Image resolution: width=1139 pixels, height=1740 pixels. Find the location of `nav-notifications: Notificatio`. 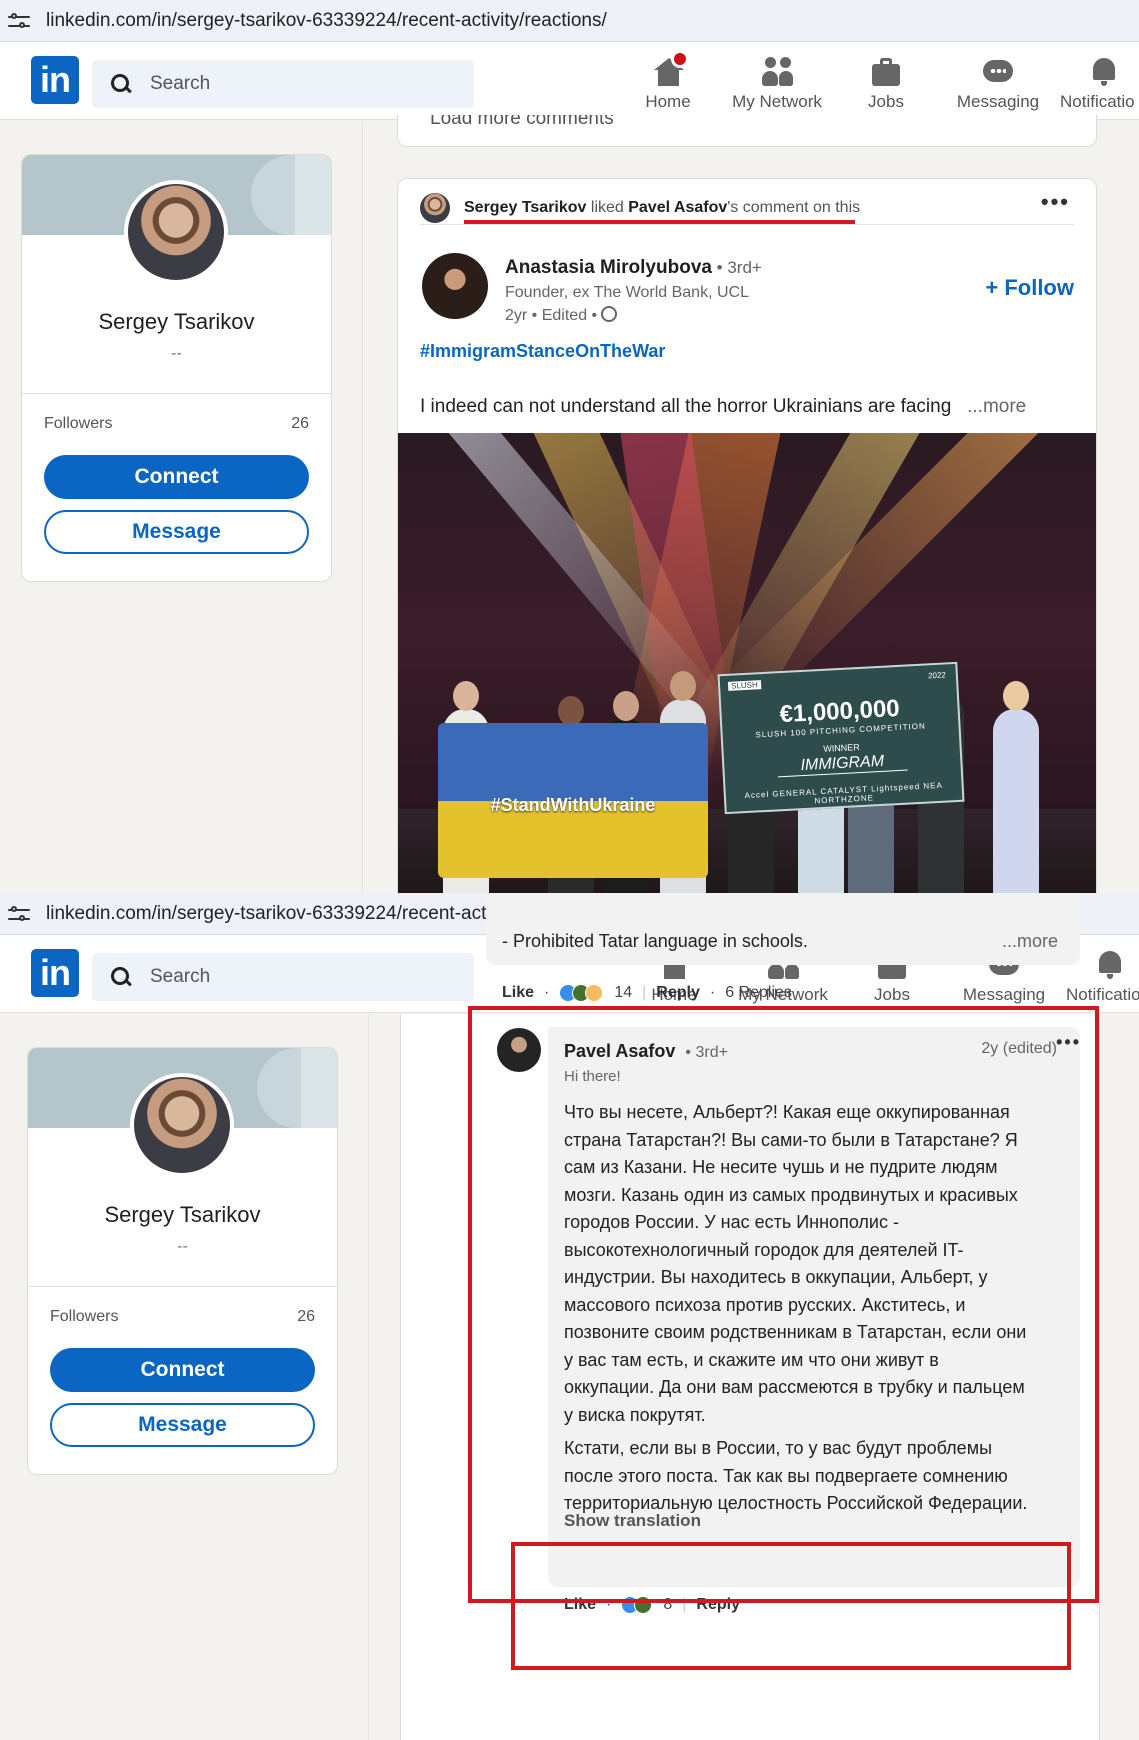

nav-notifications: Notificatio is located at coordinates (1099, 83).